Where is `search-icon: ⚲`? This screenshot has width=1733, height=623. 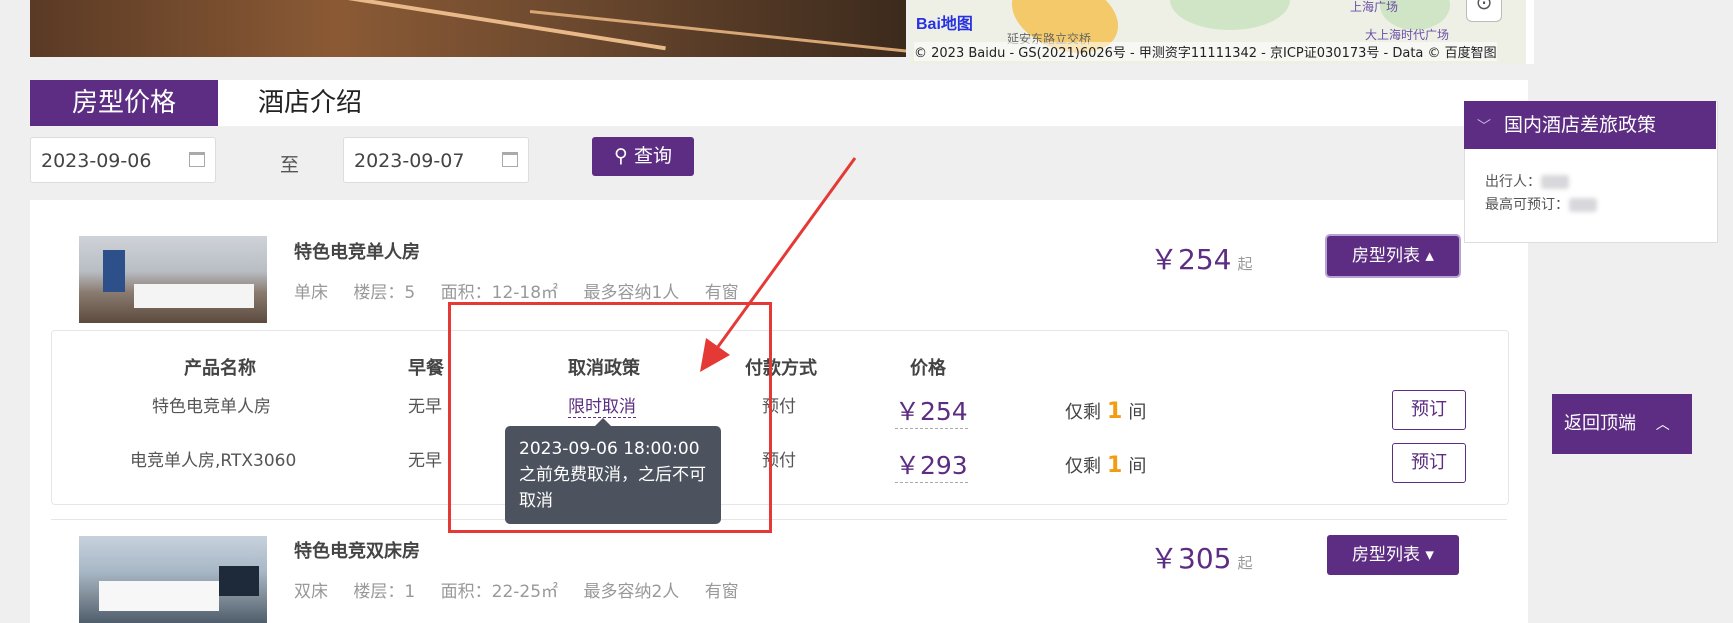
search-icon: ⚲ is located at coordinates (621, 156).